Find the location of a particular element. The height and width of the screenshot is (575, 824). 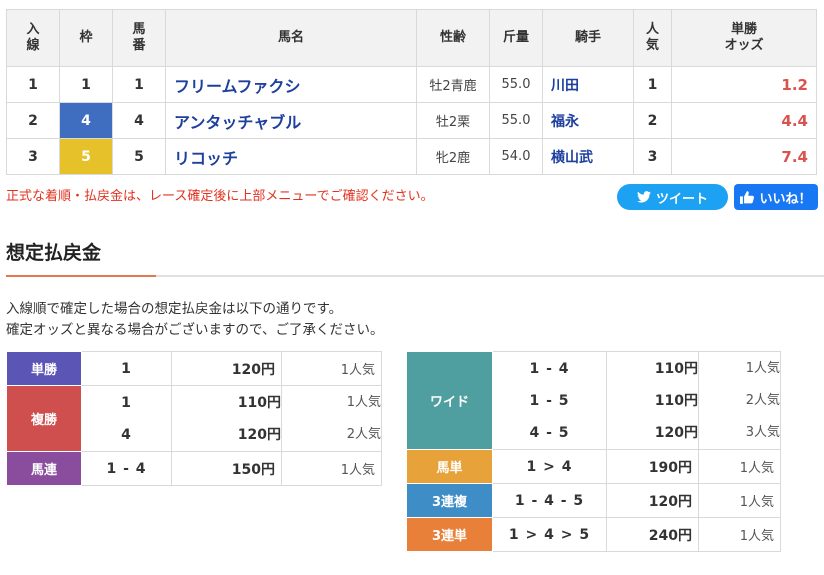

number-cell: 1 is located at coordinates (139, 84).